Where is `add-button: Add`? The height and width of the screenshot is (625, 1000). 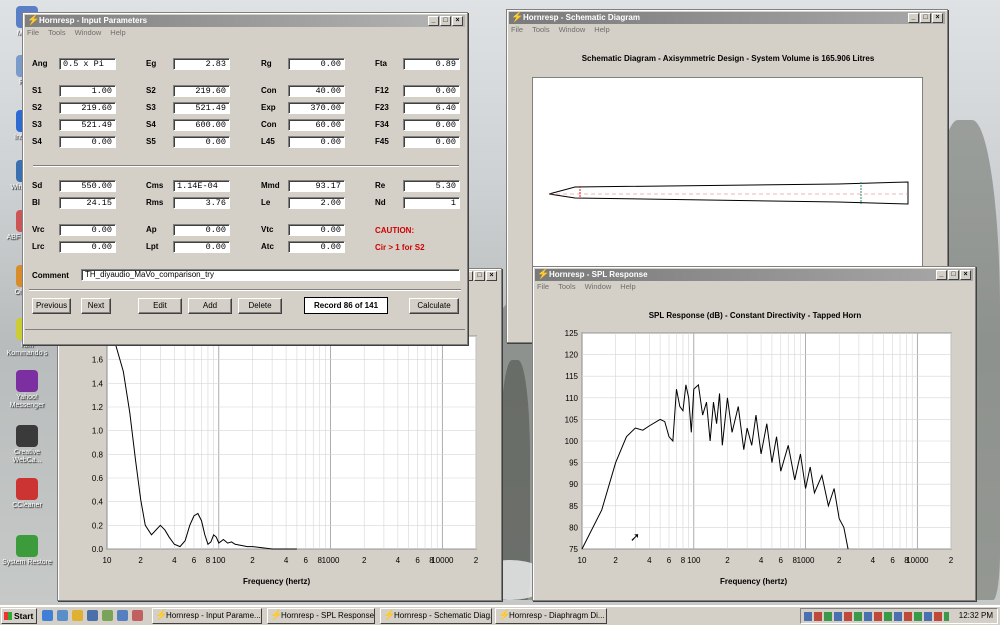 add-button: Add is located at coordinates (210, 306).